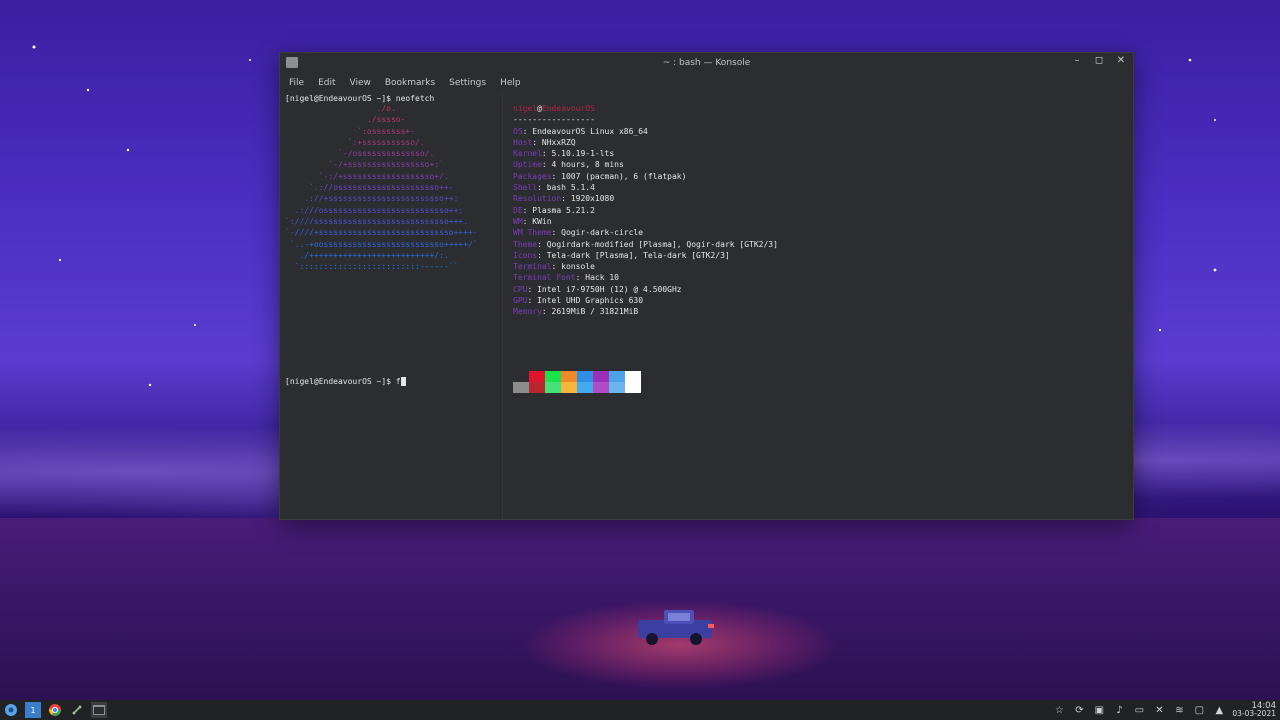 Image resolution: width=1280 pixels, height=720 pixels. I want to click on ascii-logo-line: `:::::::::::::::::::::::::------``, so click(372, 267).